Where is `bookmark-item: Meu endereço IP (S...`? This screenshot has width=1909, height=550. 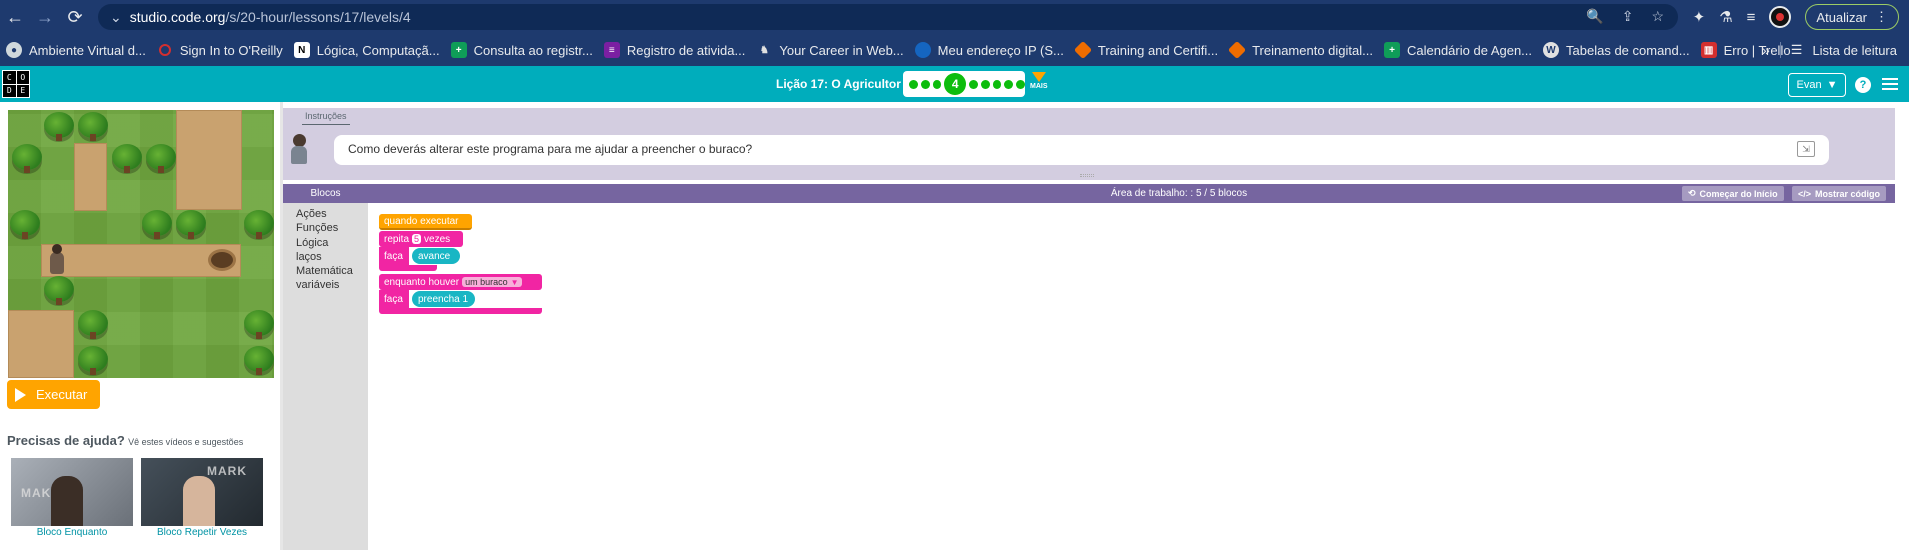 bookmark-item: Meu endereço IP (S... is located at coordinates (994, 50).